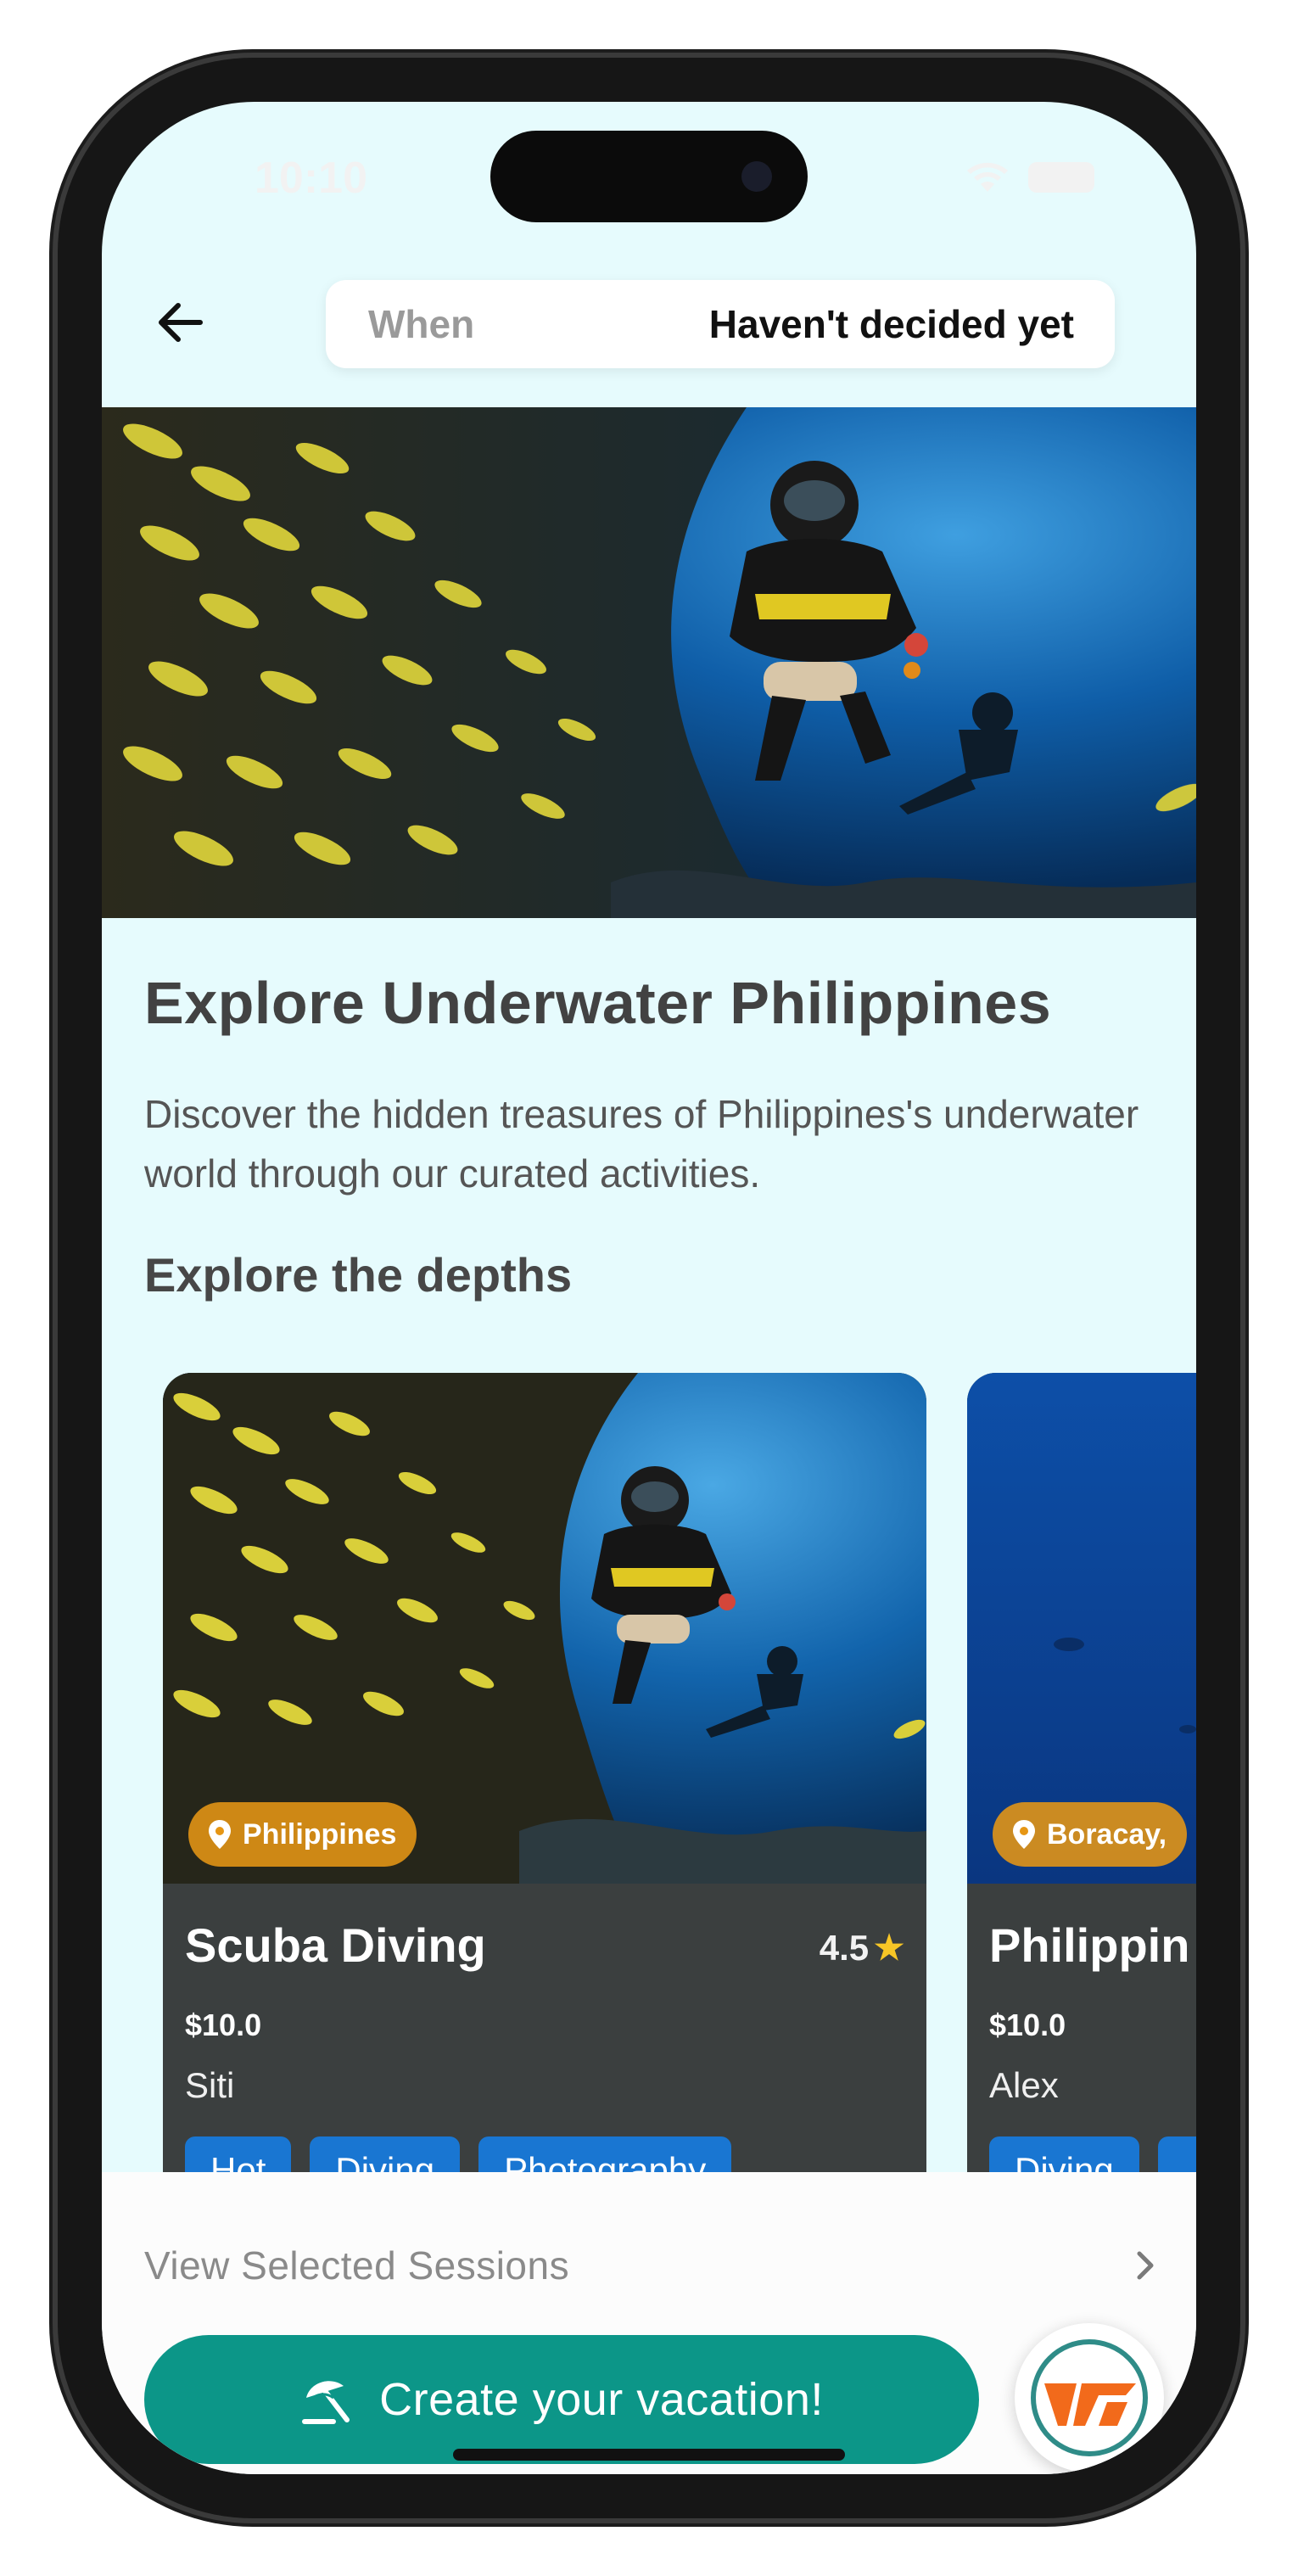  Describe the element at coordinates (421, 324) in the screenshot. I see `when-label: When` at that location.